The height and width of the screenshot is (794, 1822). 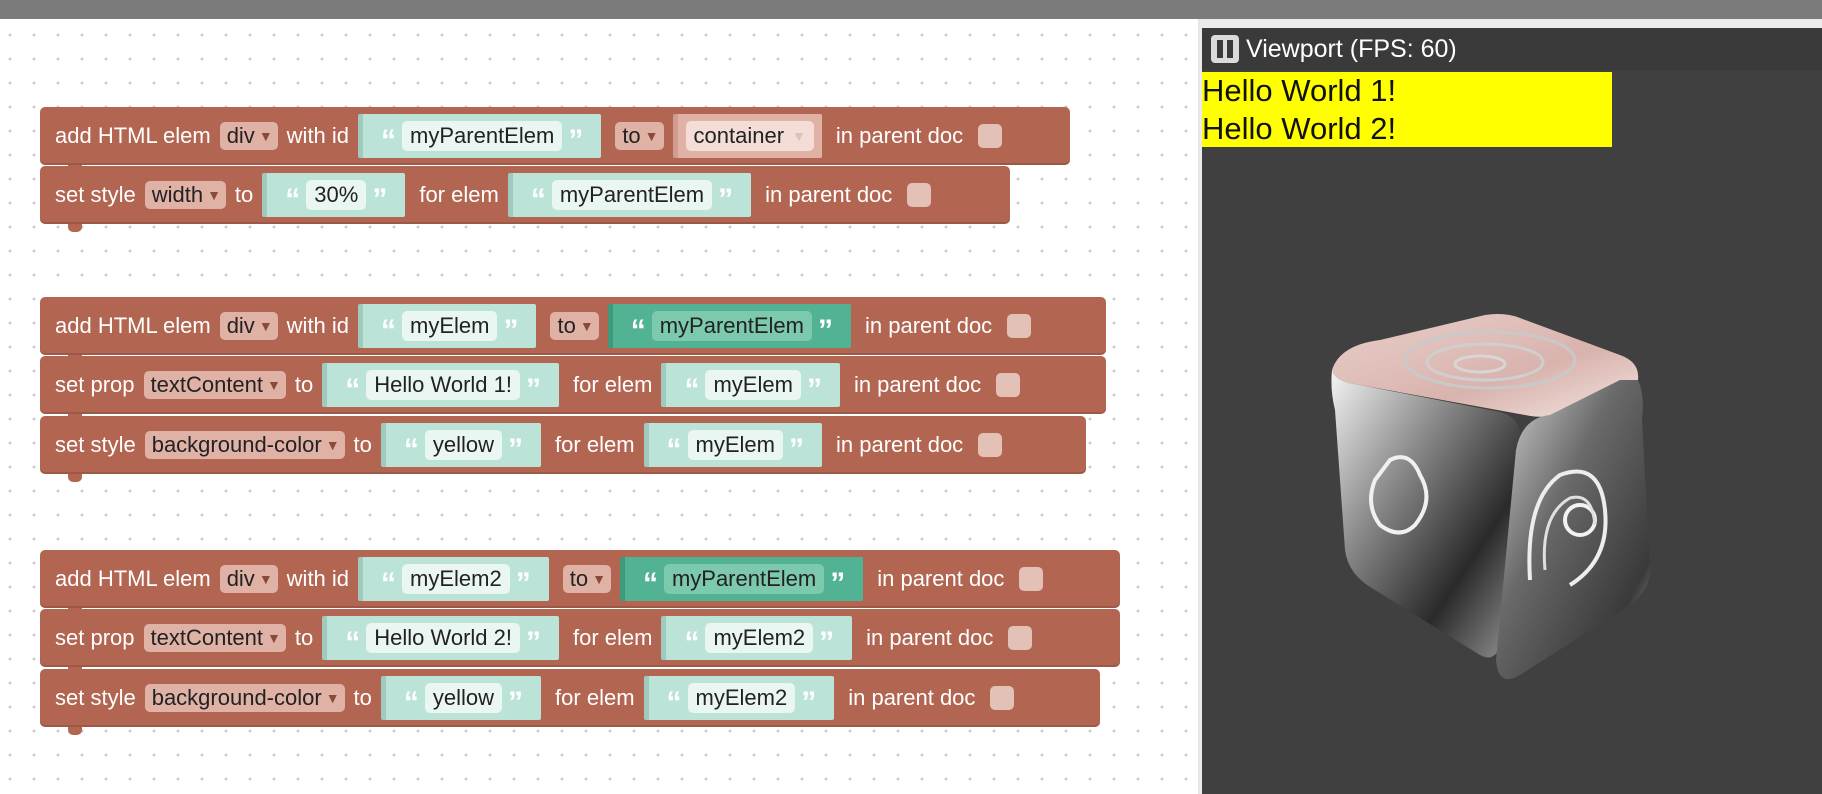 What do you see at coordinates (911, 9) in the screenshot?
I see `top-bar` at bounding box center [911, 9].